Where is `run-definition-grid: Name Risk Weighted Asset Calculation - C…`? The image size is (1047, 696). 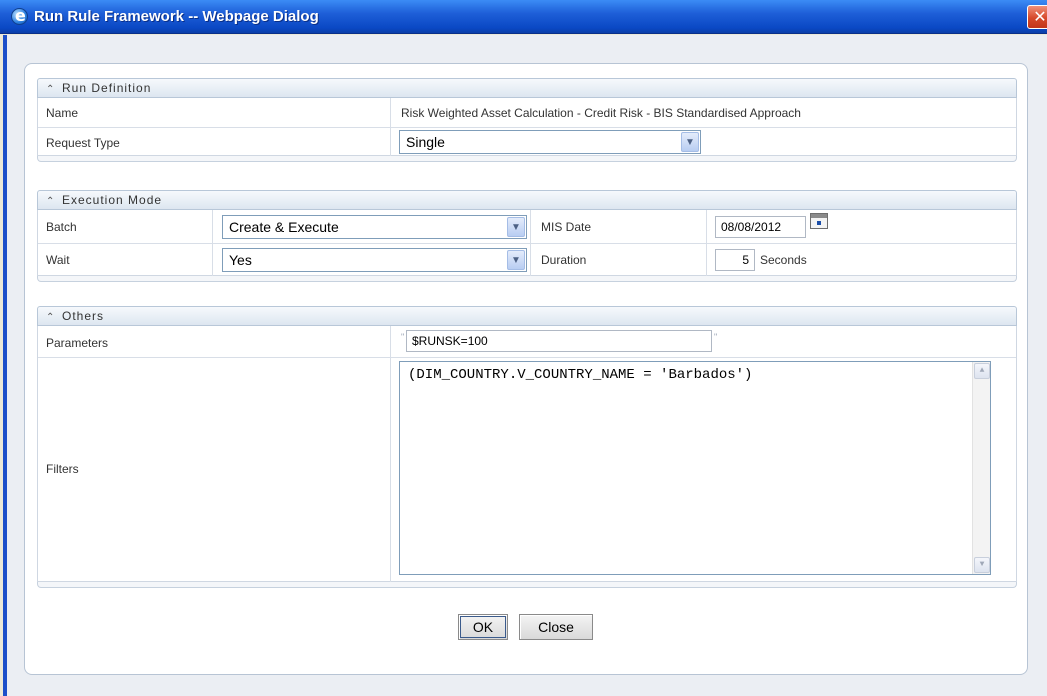 run-definition-grid: Name Risk Weighted Asset Calculation - C… is located at coordinates (527, 127).